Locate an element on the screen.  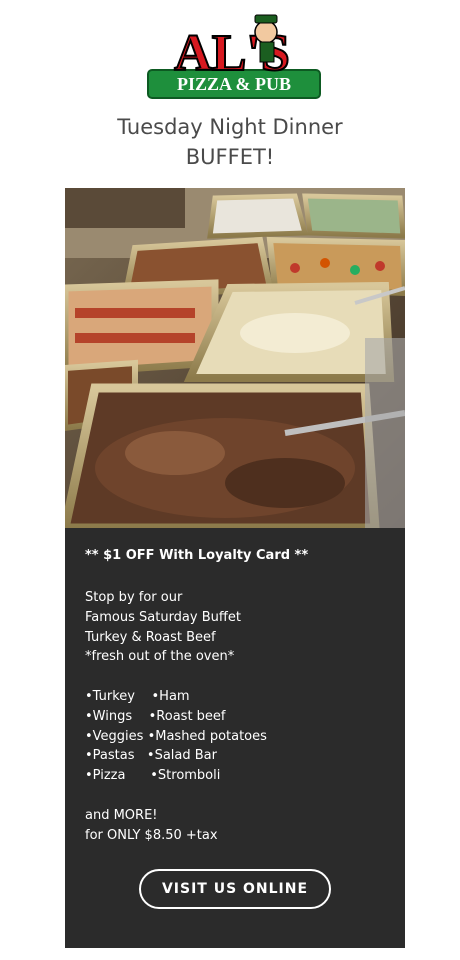
menu-line: •Pizza •Stromboli is located at coordinates (153, 776).